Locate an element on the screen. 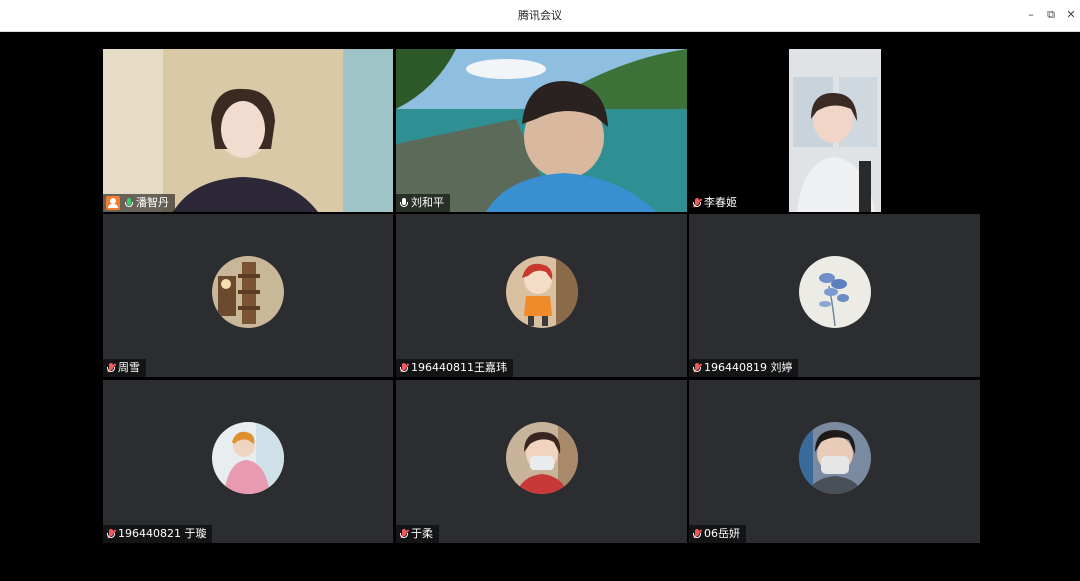 The width and height of the screenshot is (1080, 581). participant-name: 刘和平 is located at coordinates (427, 202).